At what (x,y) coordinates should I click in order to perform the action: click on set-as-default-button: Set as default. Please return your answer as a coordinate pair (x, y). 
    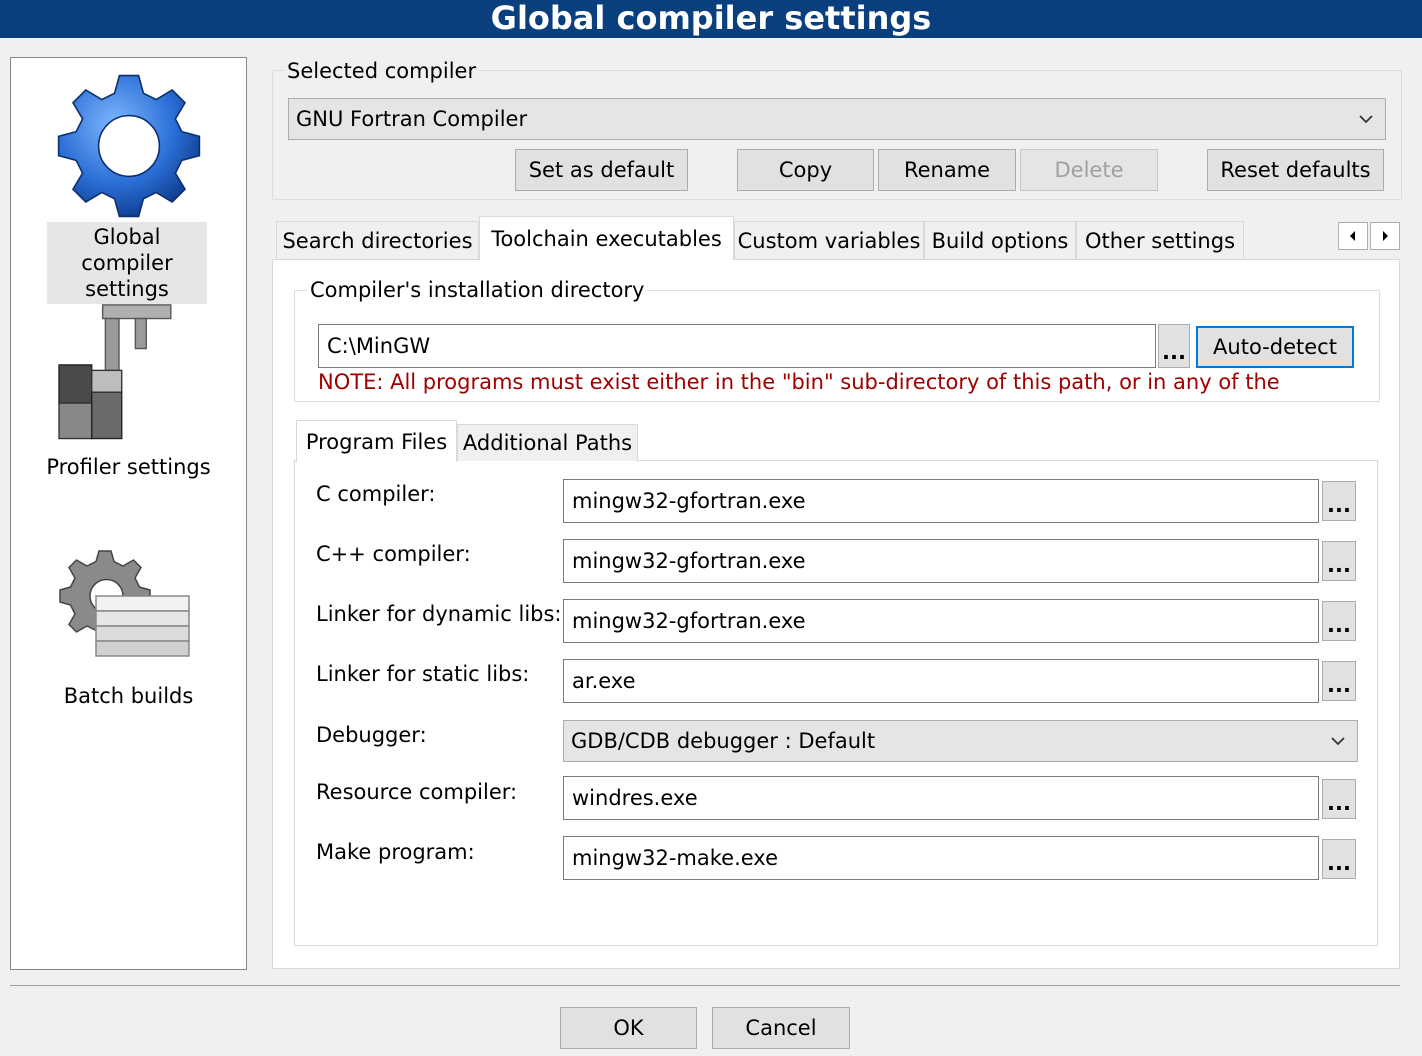
    Looking at the image, I should click on (601, 170).